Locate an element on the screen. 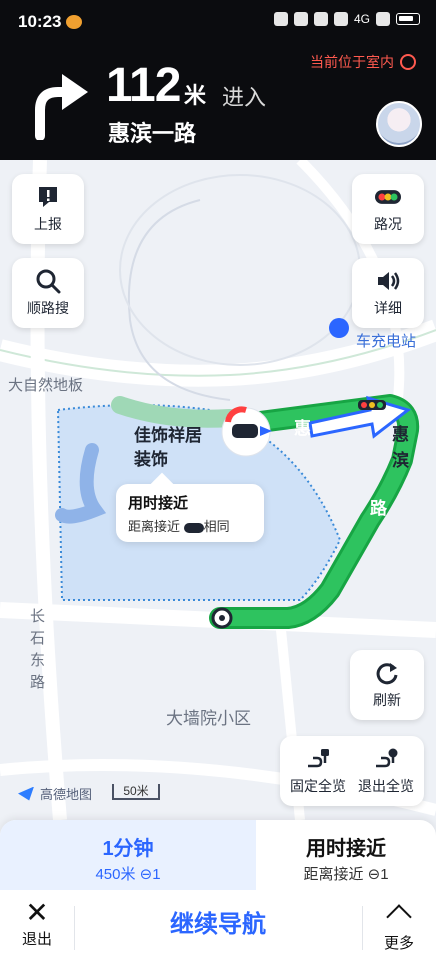  traffic-label: 路况 is located at coordinates (388, 224).